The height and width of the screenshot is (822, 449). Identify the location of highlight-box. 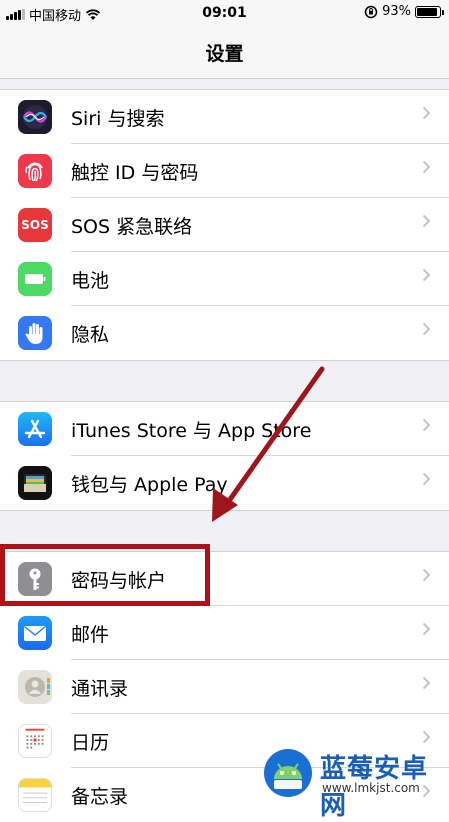
(105, 575).